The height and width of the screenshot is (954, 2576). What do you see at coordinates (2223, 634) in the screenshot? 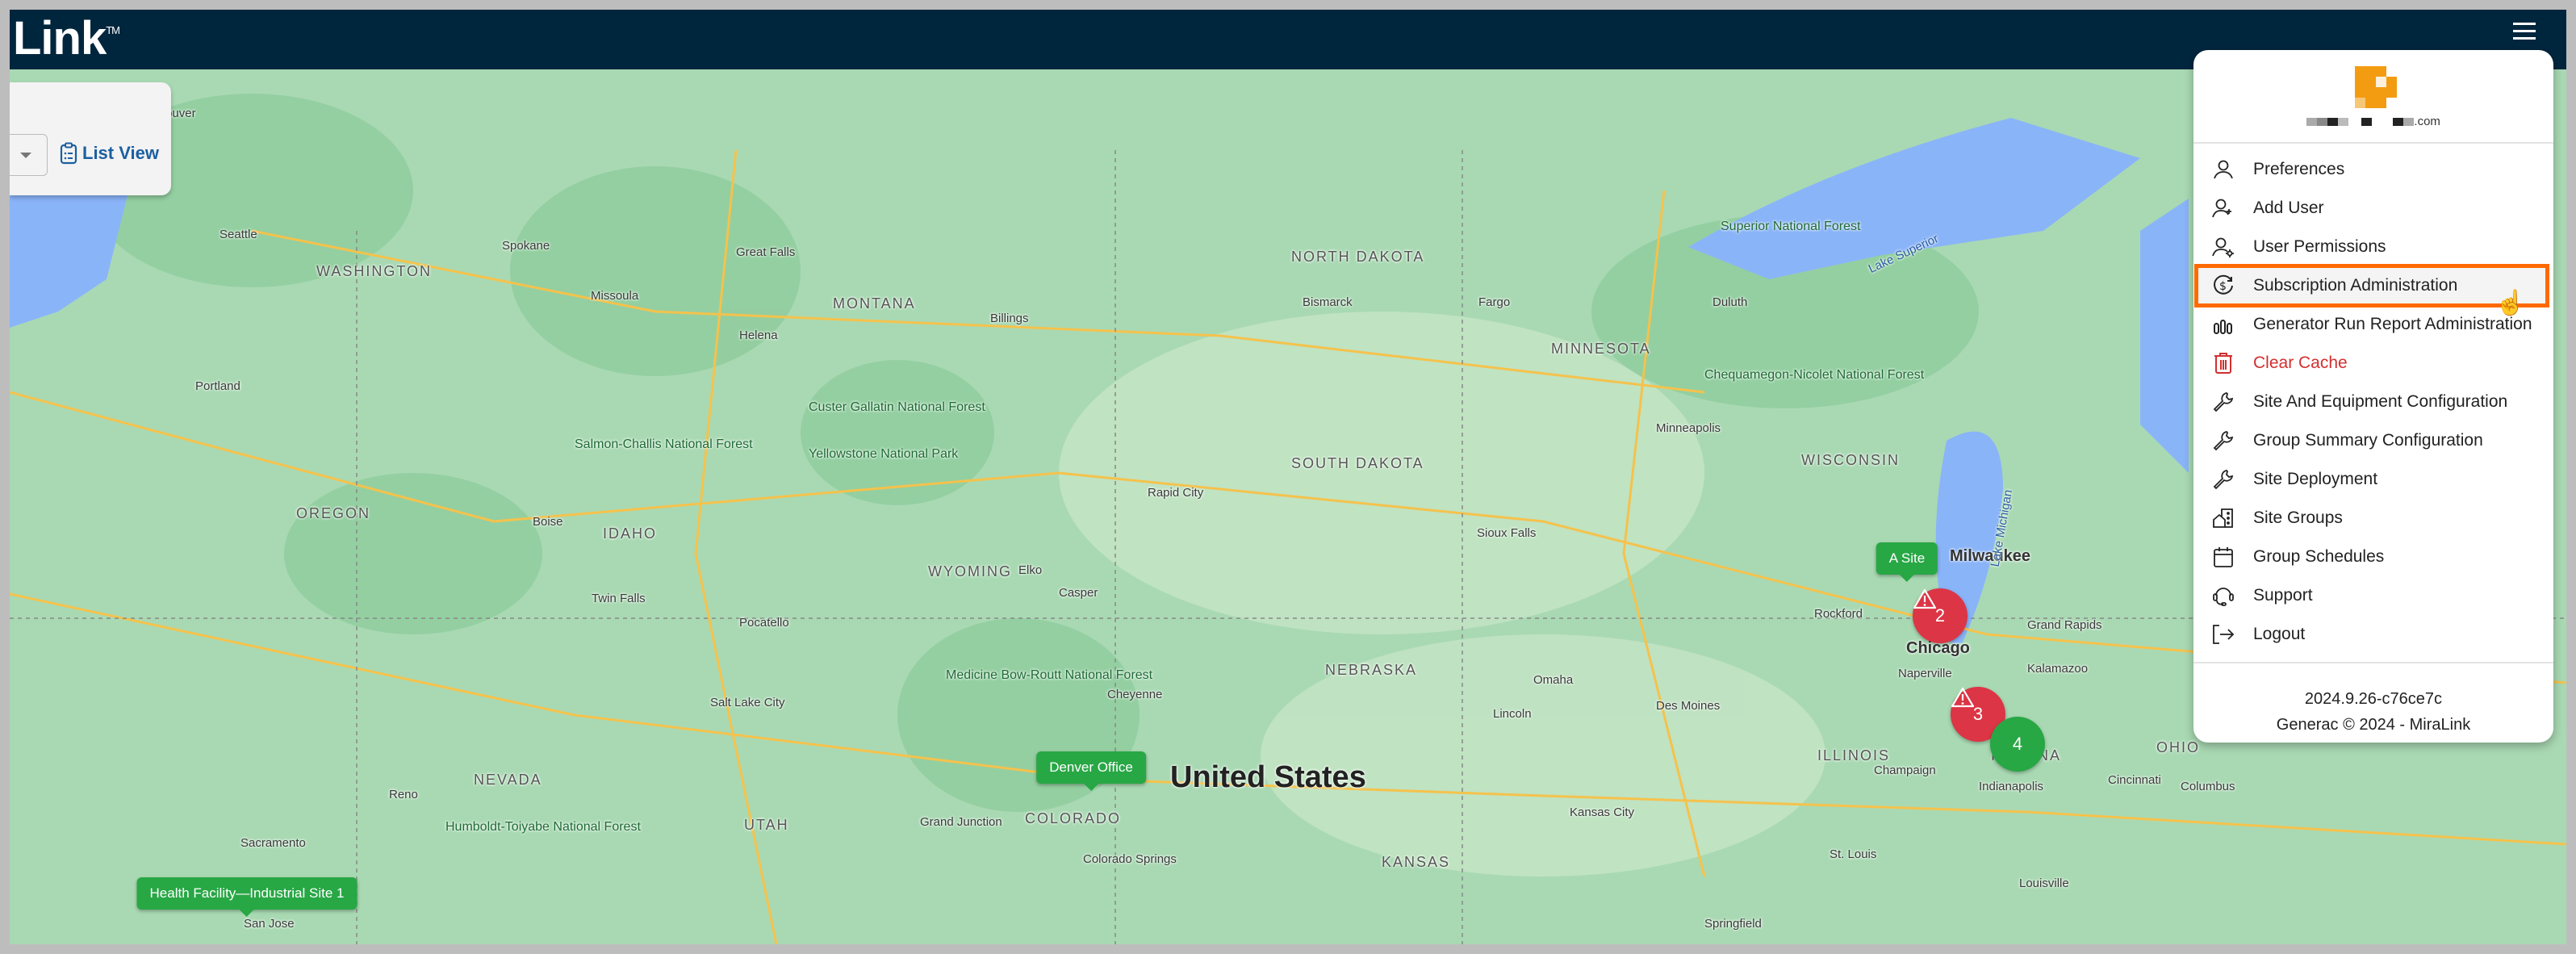
I see `logout-icon` at bounding box center [2223, 634].